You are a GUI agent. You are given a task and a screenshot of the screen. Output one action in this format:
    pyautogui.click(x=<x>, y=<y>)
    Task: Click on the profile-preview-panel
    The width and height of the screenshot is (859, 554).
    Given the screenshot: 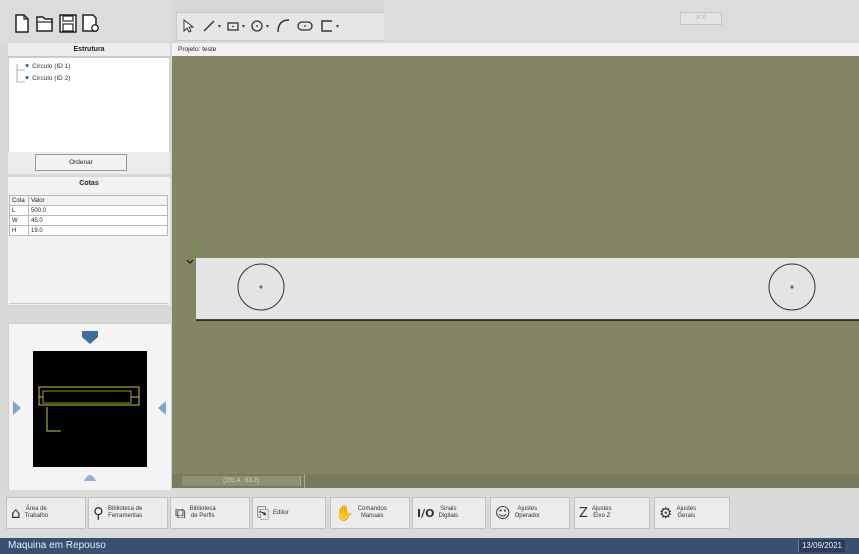 What is the action you would take?
    pyautogui.click(x=90, y=409)
    